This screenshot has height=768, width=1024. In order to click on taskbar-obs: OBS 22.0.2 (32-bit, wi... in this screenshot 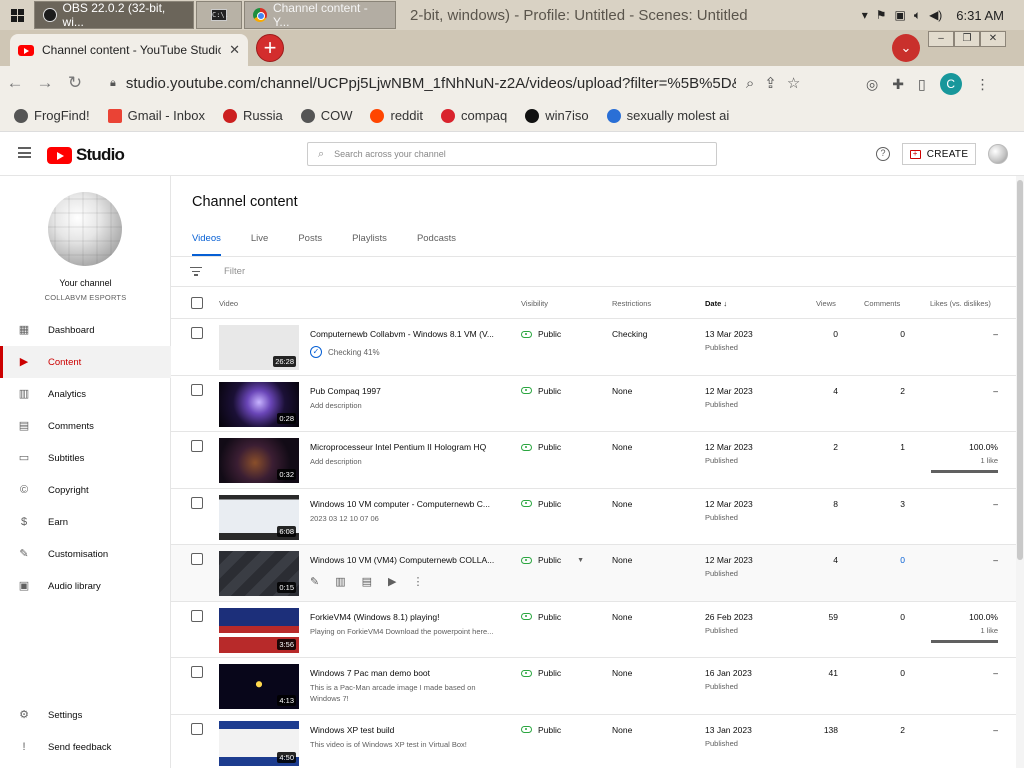, I will do `click(114, 15)`.